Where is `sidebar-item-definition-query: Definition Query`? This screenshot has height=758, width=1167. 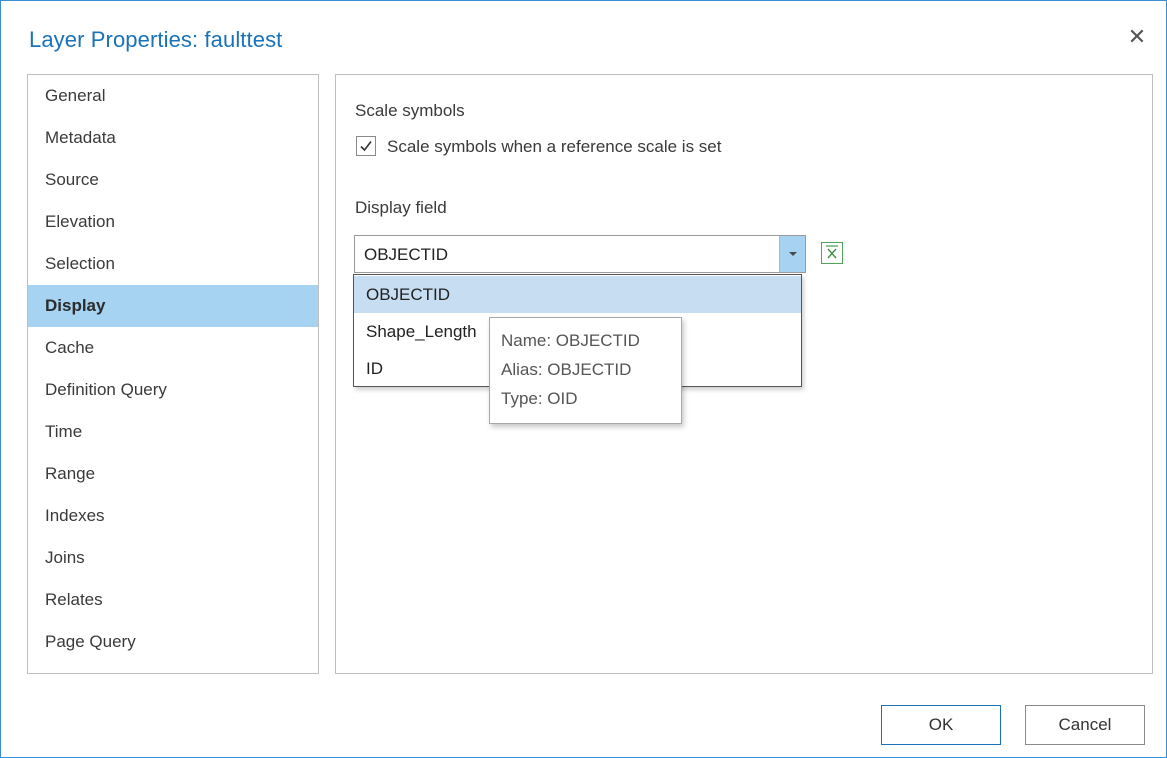 sidebar-item-definition-query: Definition Query is located at coordinates (173, 390).